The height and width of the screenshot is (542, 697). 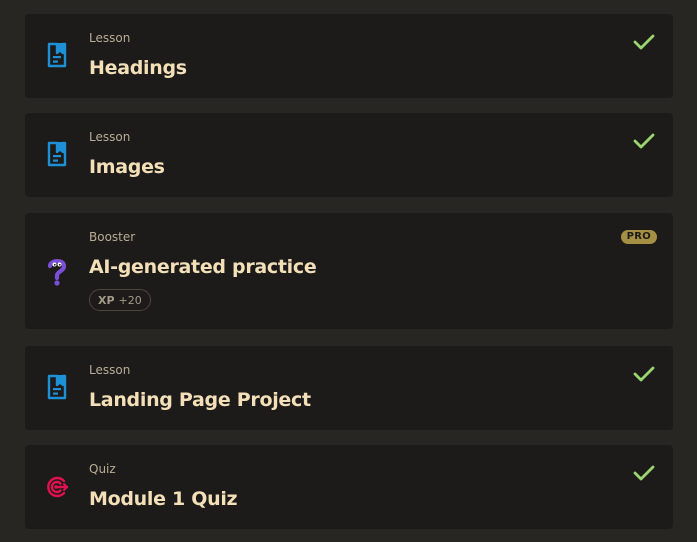 I want to click on quiz-card-module-1: Quiz Module 1 Quiz, so click(x=349, y=487).